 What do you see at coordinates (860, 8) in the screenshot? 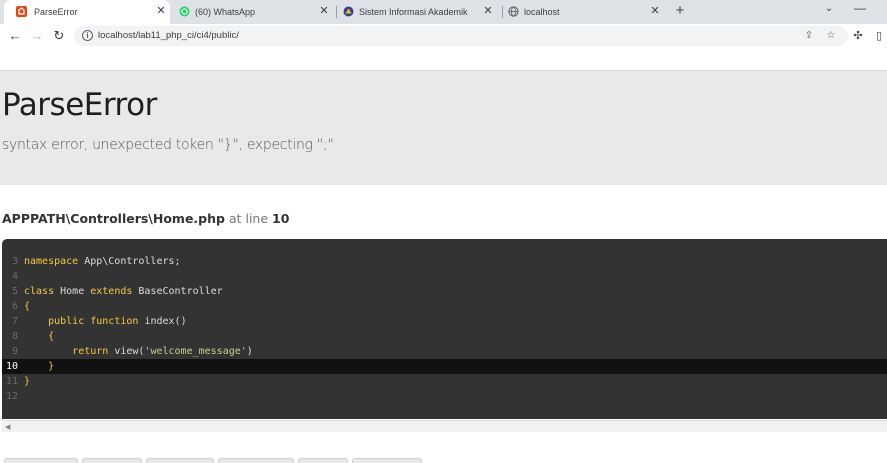
I see `minimize-window-button: —` at bounding box center [860, 8].